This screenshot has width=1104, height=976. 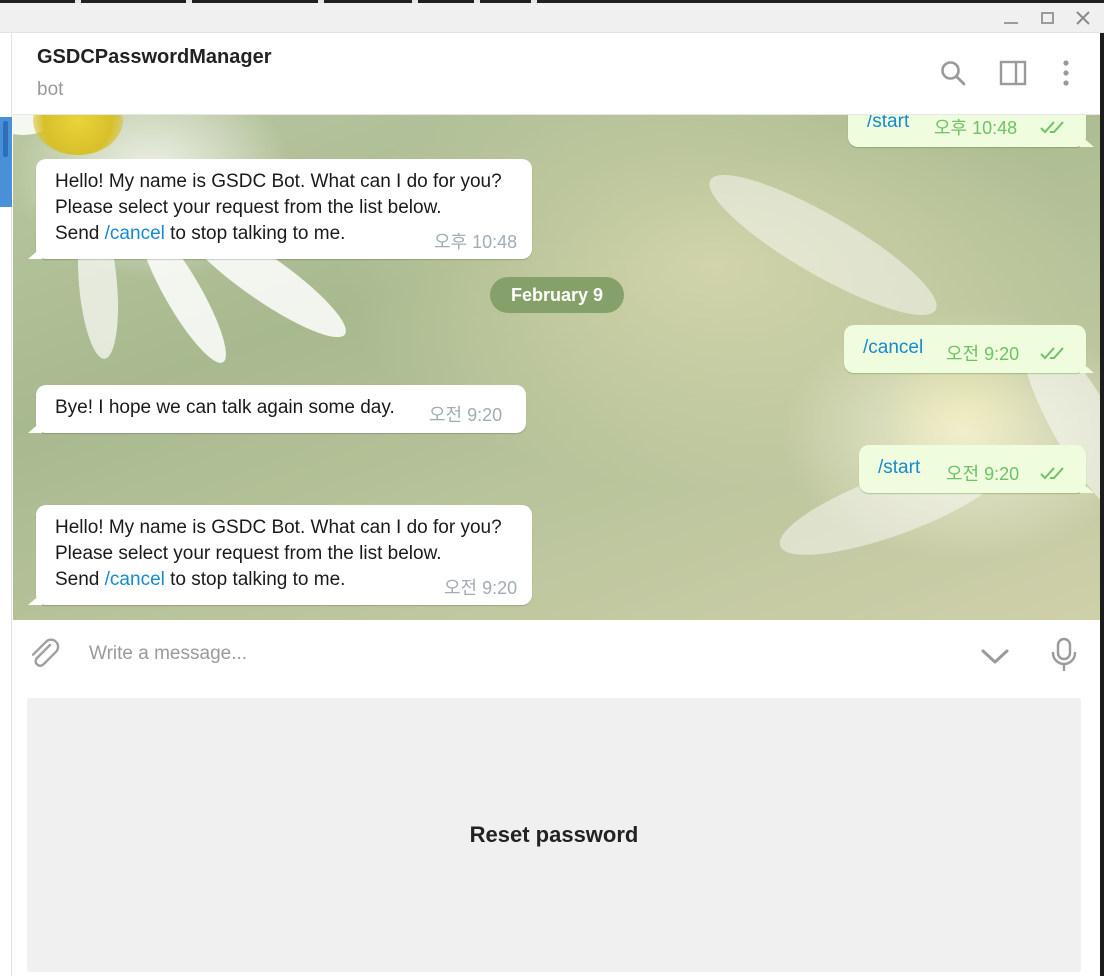 I want to click on window-titlebar, so click(x=552, y=18).